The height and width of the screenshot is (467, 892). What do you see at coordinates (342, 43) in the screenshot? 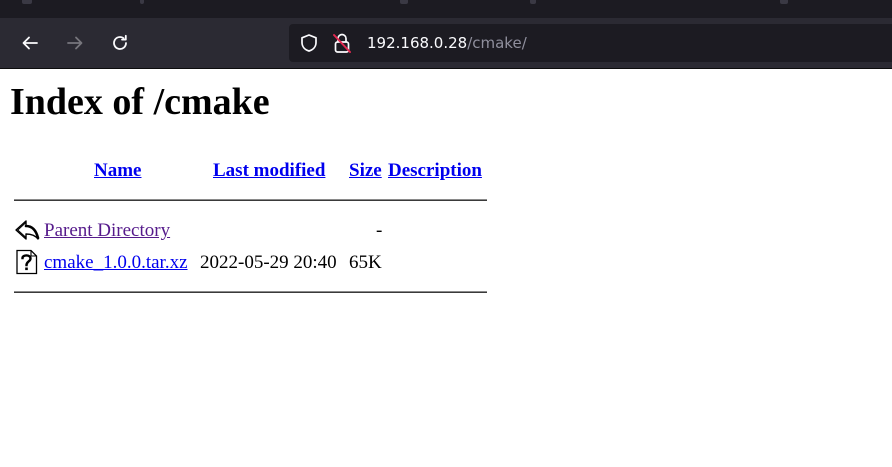
I see `insecure-lock-icon` at bounding box center [342, 43].